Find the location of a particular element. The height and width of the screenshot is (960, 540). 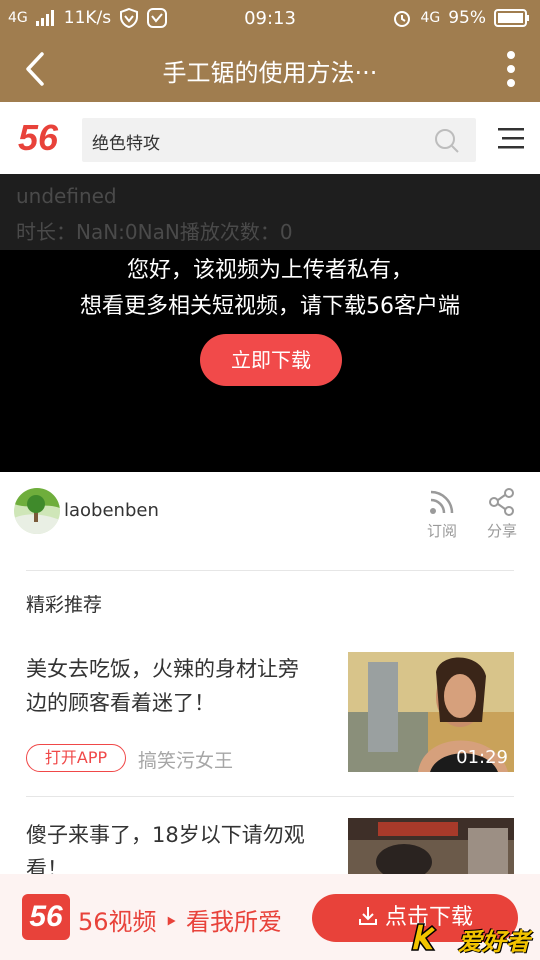

share-button: 分享 is located at coordinates (502, 514).